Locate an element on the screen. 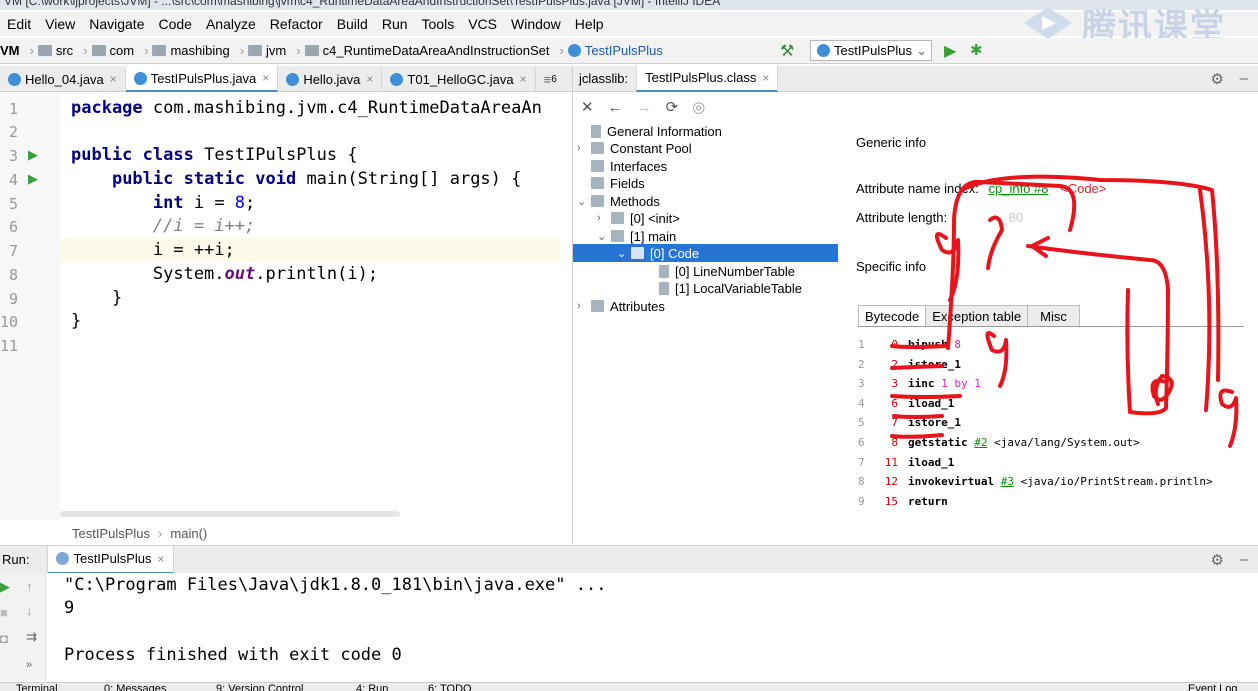 This screenshot has height=691, width=1258. run-method-gutter-icon: ▶ is located at coordinates (33, 179).